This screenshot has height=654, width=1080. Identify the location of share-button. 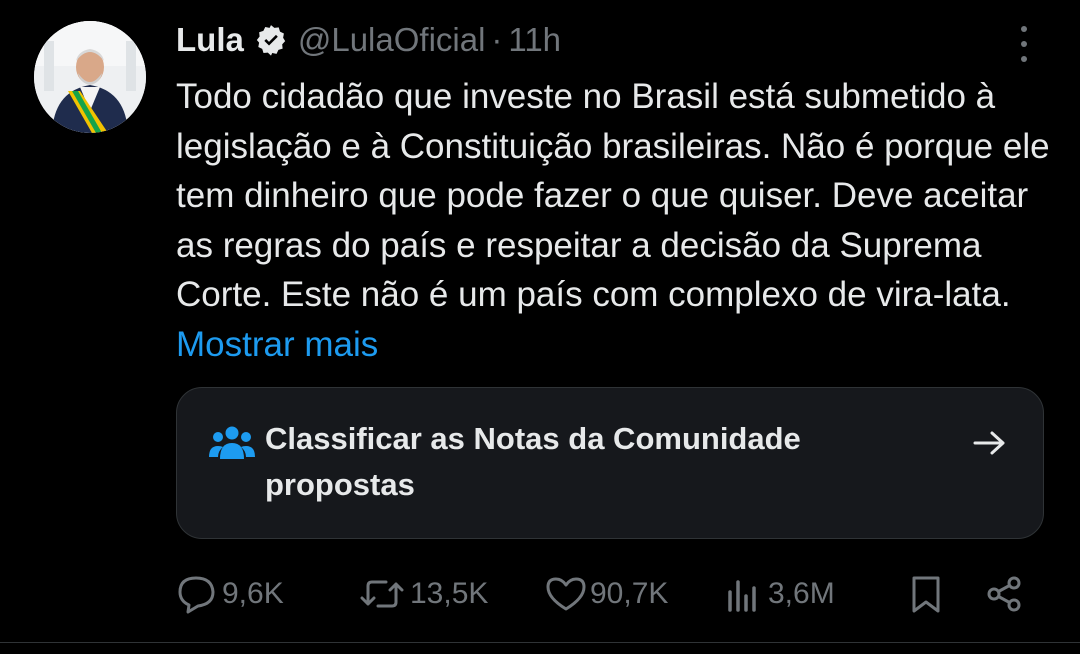
(1004, 594).